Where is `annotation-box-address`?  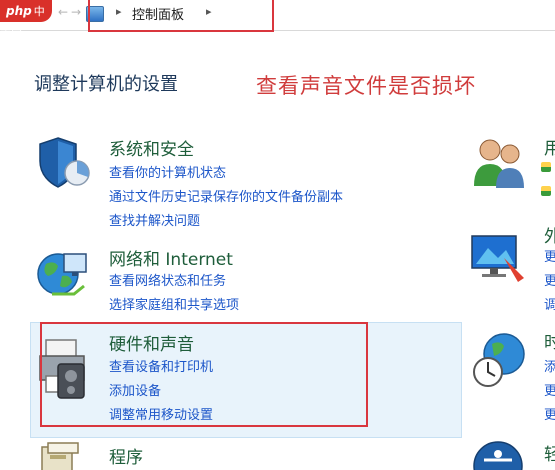
annotation-box-address is located at coordinates (181, 16).